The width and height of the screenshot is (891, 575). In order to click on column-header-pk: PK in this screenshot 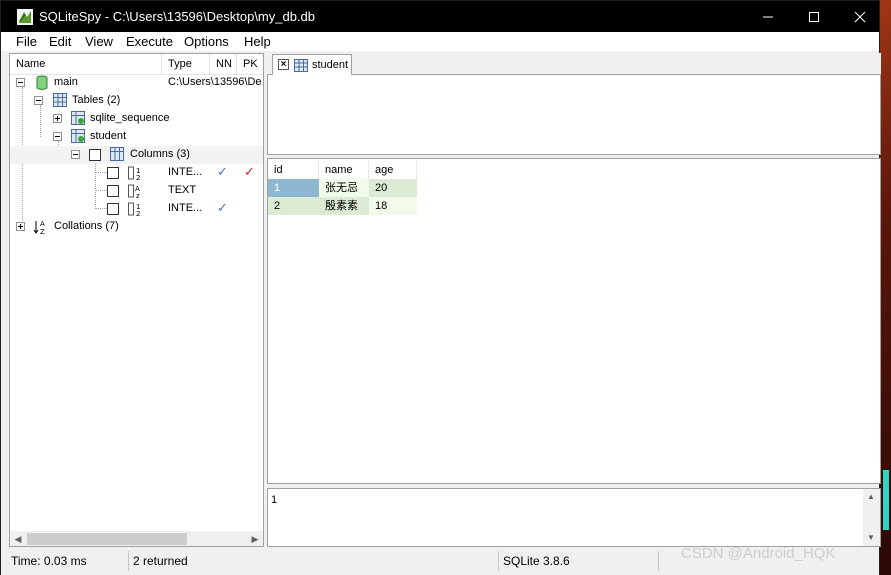, I will do `click(250, 64)`.